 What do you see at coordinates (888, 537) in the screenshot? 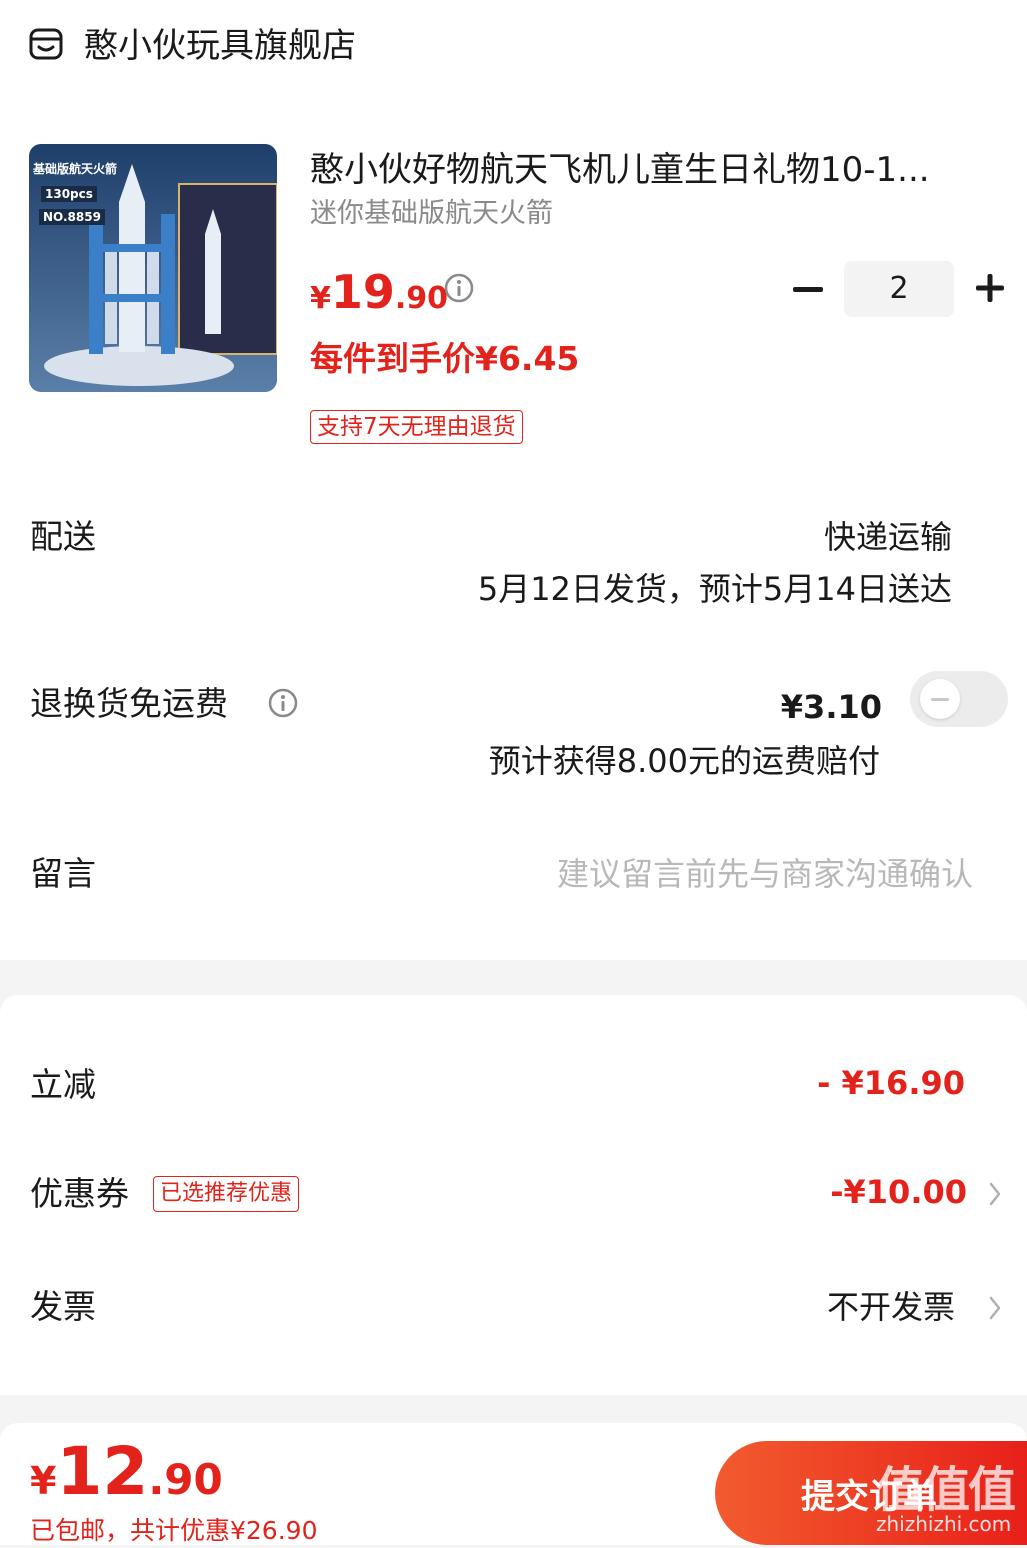
I see `delivery-method: 快递运输` at bounding box center [888, 537].